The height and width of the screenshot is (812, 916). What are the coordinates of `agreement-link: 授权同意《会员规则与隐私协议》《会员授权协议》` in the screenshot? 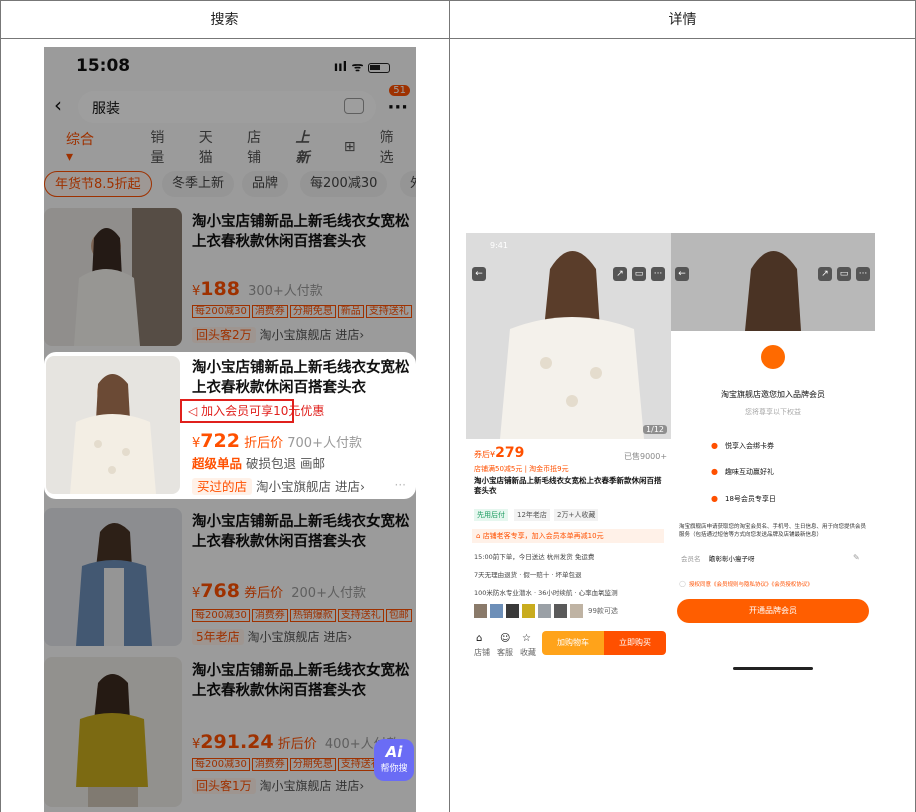 It's located at (751, 584).